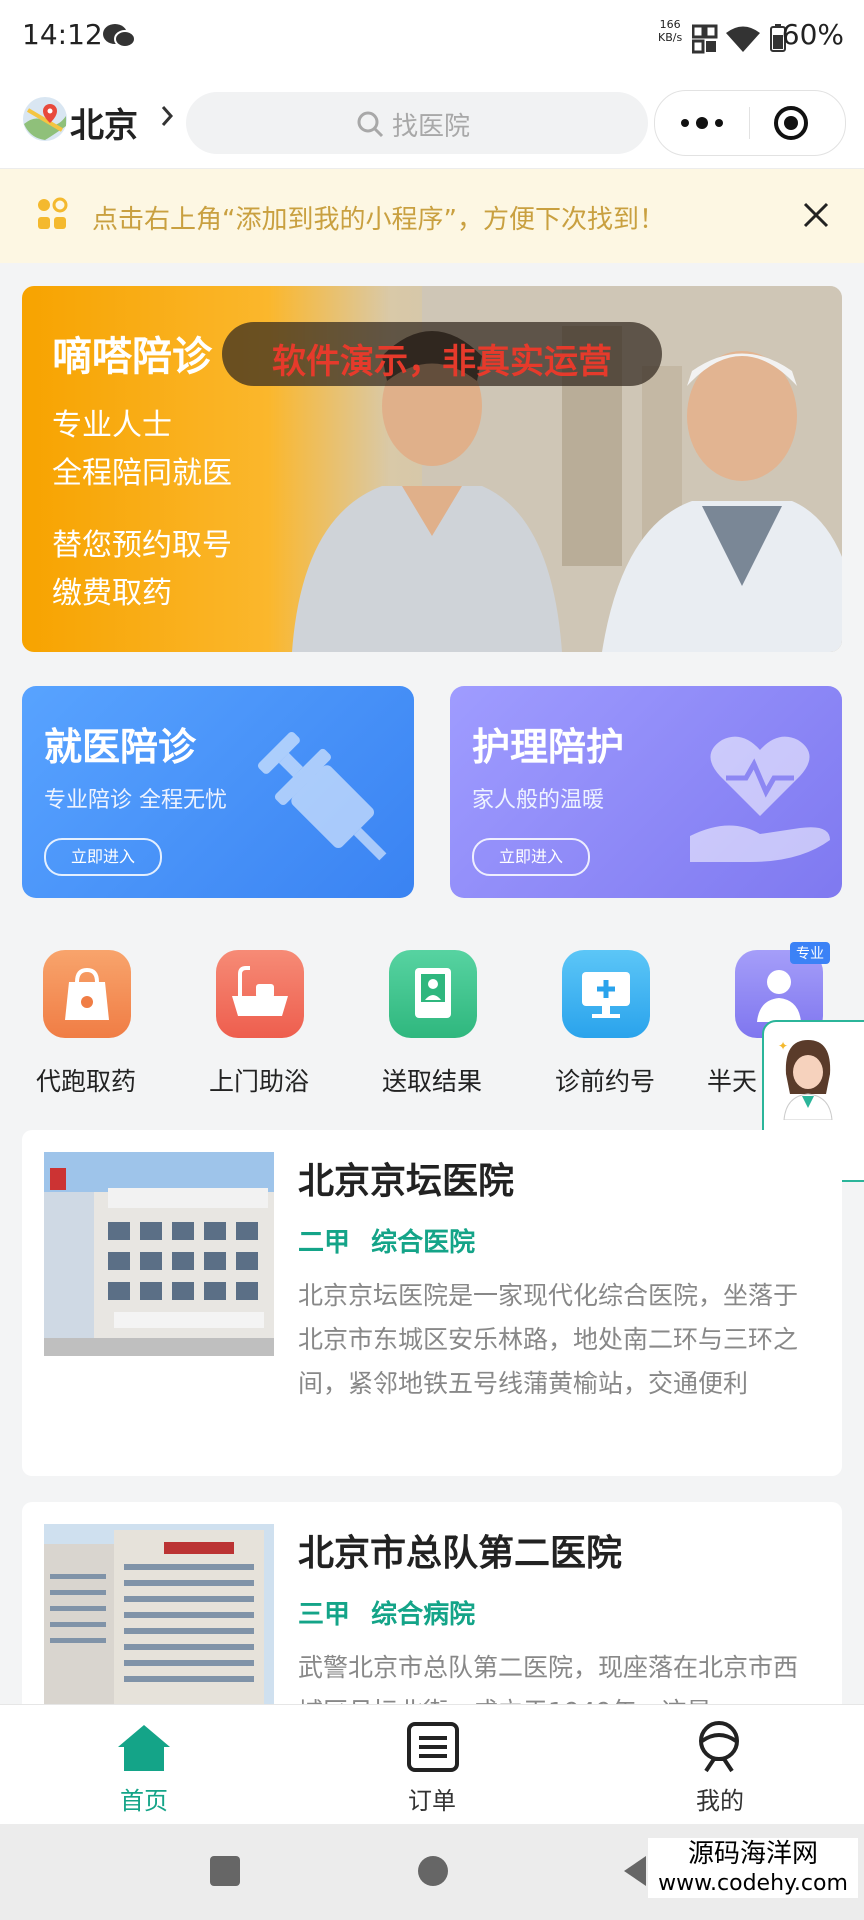  I want to click on demo-notice: 软件演示，非真实运营, so click(442, 354).